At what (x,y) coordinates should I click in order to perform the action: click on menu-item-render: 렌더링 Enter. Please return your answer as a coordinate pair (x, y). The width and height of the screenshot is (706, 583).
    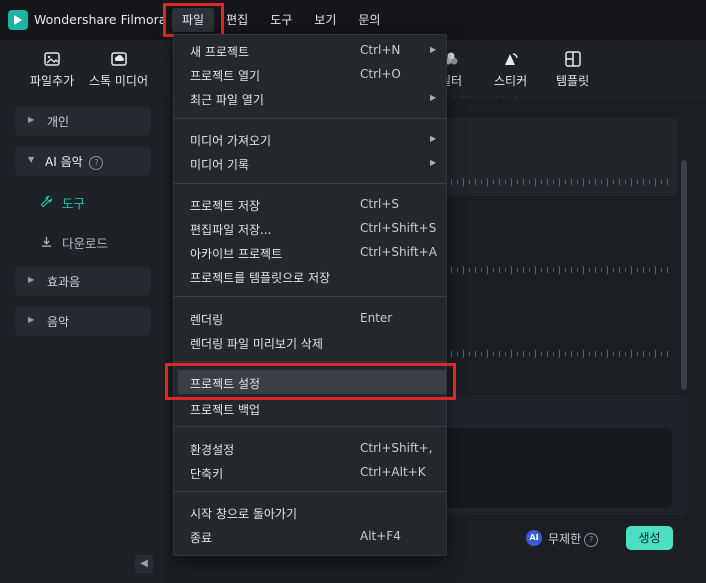
    Looking at the image, I should click on (312, 318).